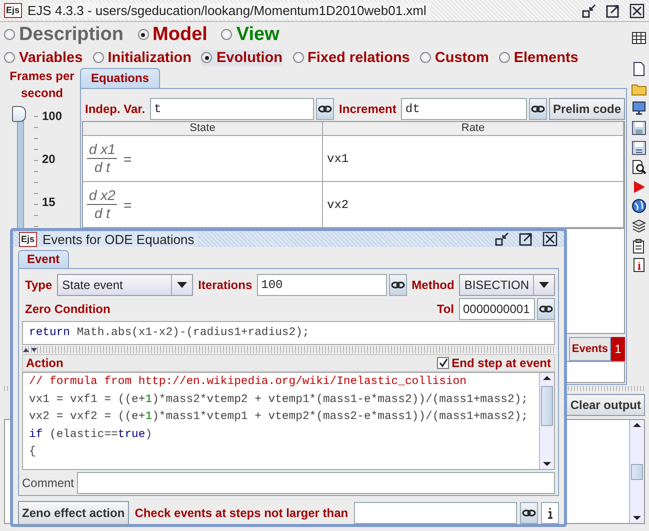 The height and width of the screenshot is (531, 649). I want to click on new-file-icon, so click(639, 69).